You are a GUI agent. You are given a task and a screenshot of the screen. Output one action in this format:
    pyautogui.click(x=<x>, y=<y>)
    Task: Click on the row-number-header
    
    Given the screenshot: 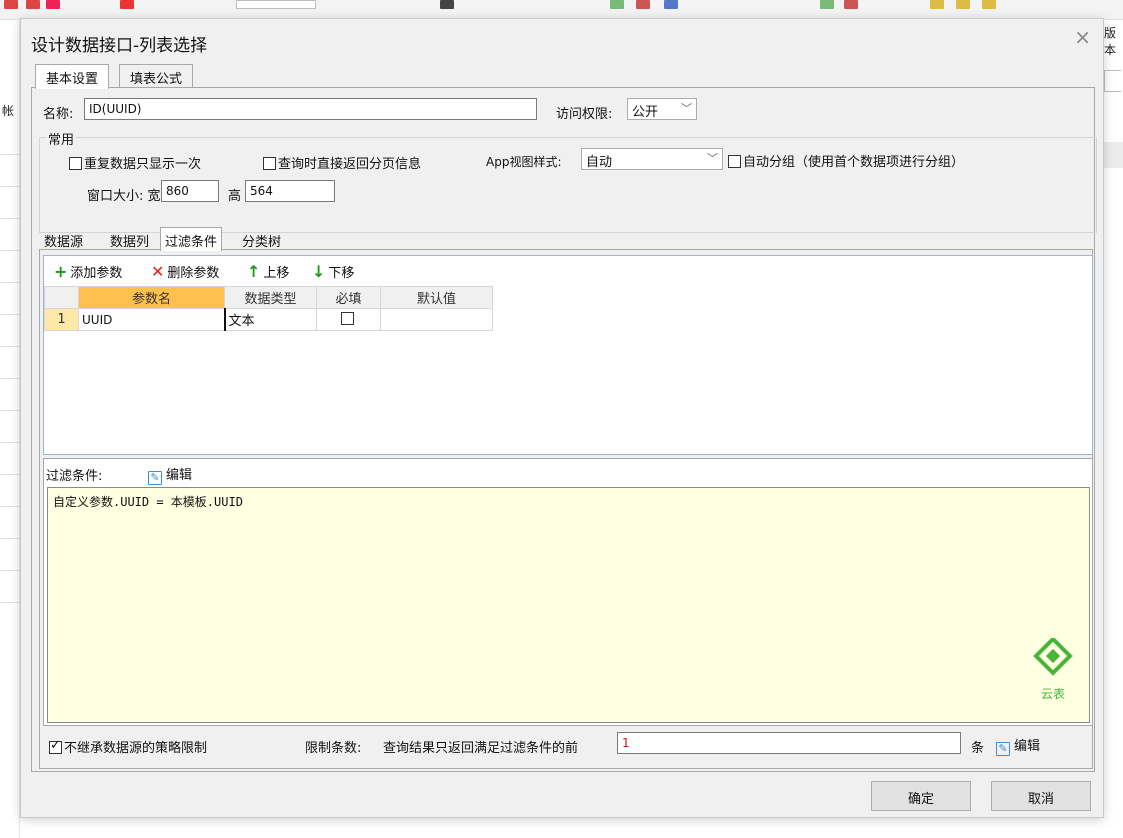 What is the action you would take?
    pyautogui.click(x=61, y=297)
    